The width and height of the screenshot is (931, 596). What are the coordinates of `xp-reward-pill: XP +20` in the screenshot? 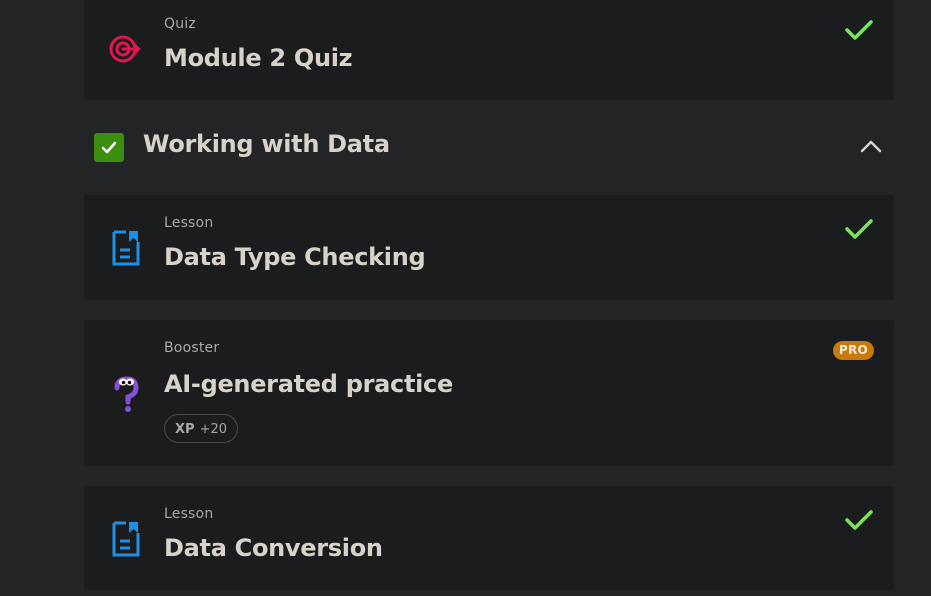 It's located at (201, 428).